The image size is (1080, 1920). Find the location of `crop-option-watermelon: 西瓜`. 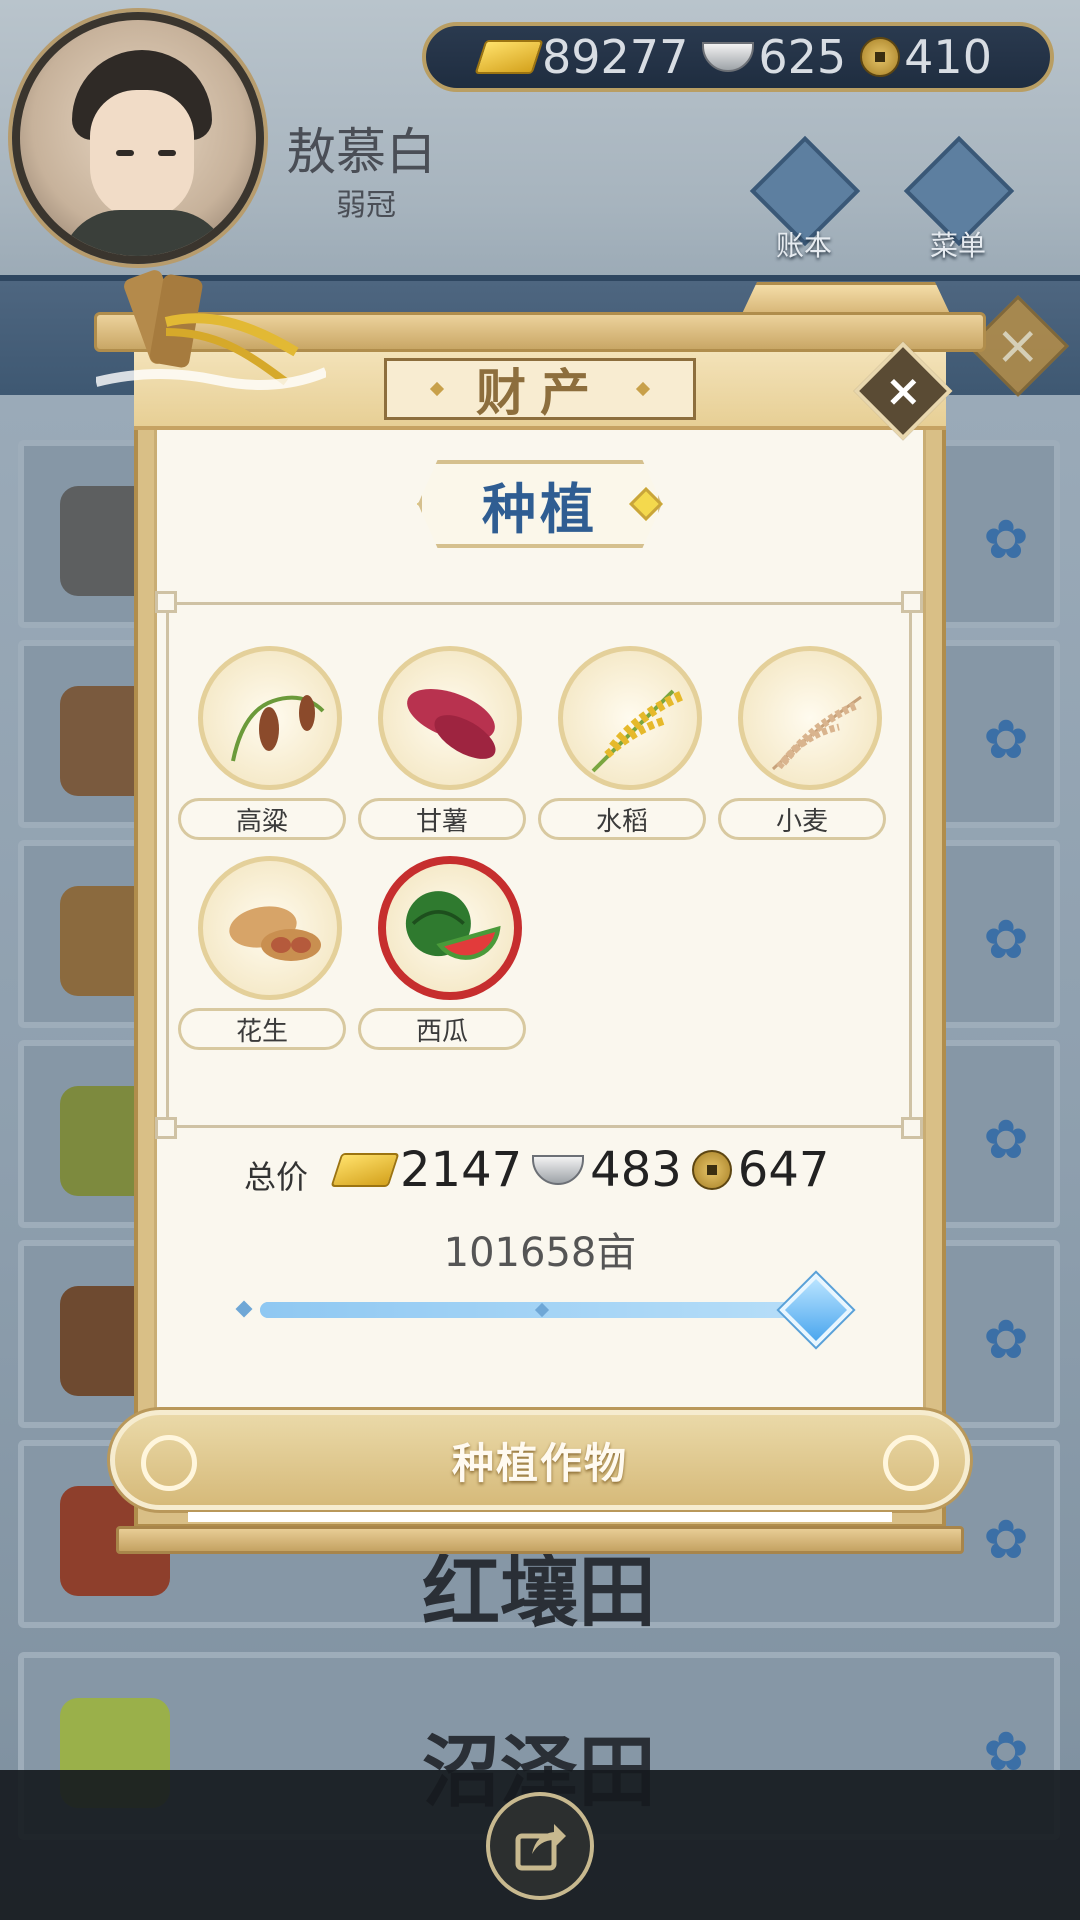

crop-option-watermelon: 西瓜 is located at coordinates (442, 956).